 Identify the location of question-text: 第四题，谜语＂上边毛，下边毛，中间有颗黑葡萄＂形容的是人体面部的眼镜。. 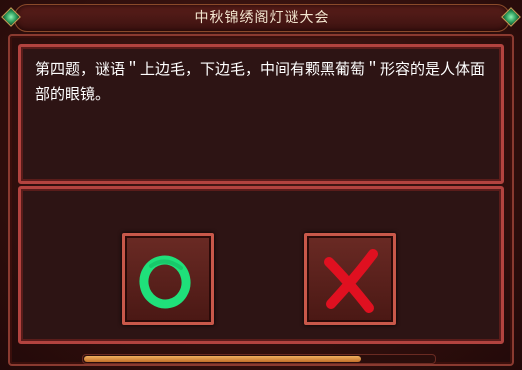
(260, 81).